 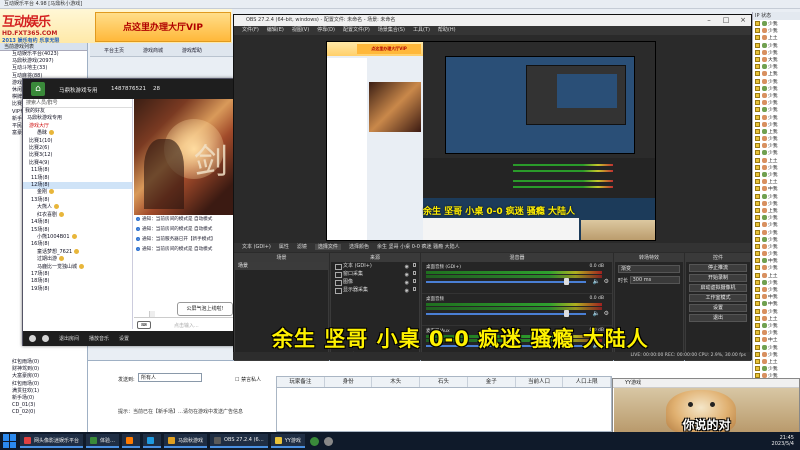 What do you see at coordinates (718, 268) in the screenshot?
I see `control-button: 停止推流` at bounding box center [718, 268].